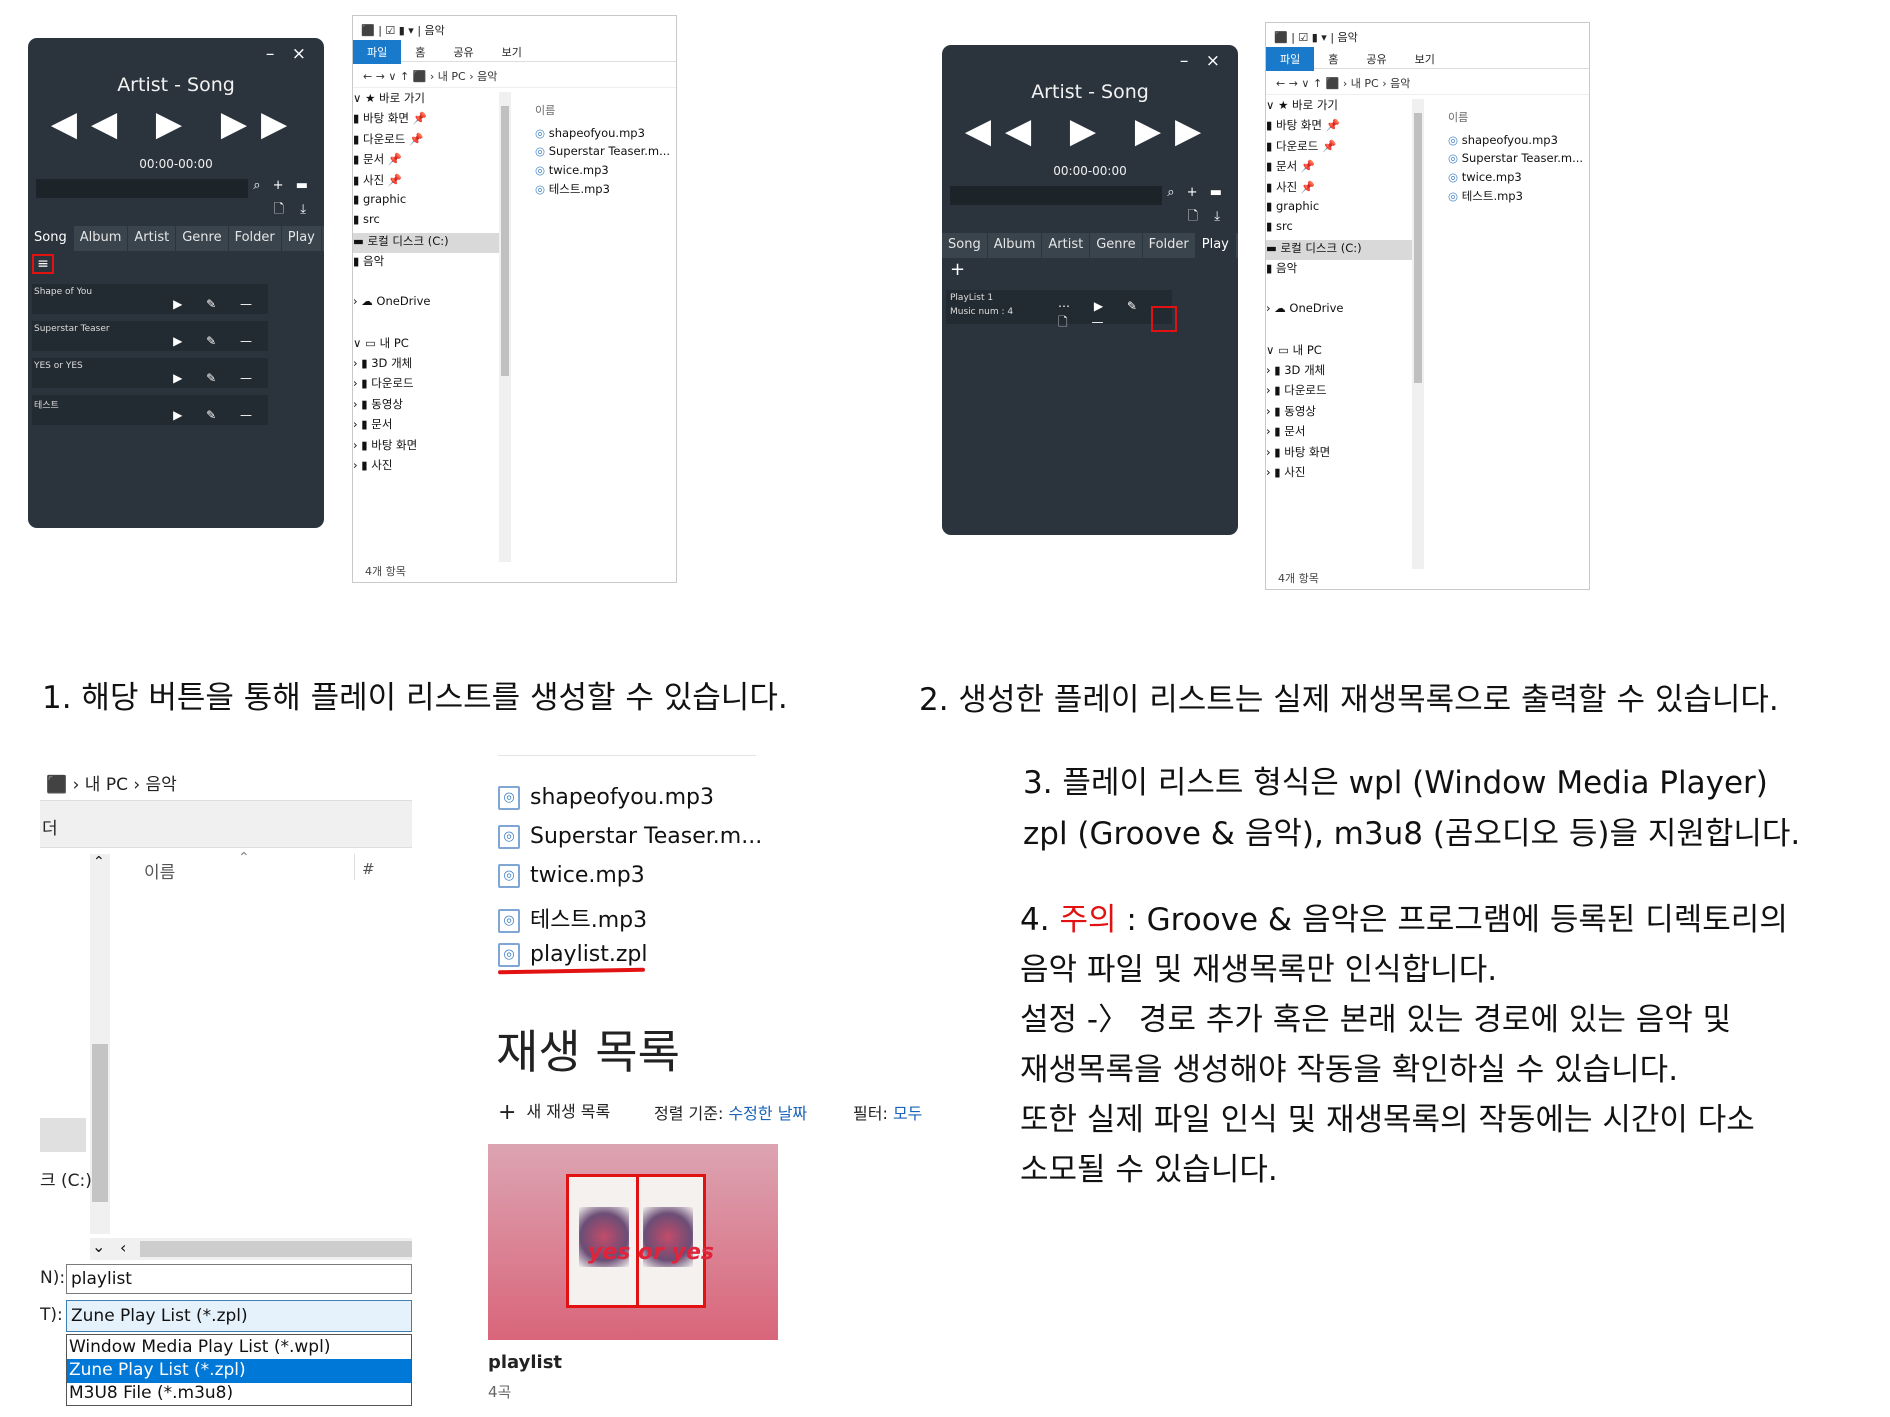 The width and height of the screenshot is (1890, 1417). I want to click on playlist-row: PlayList 1 Music num : 4 ⋯ ▶ ✎ 🗋 —, so click(1059, 309).